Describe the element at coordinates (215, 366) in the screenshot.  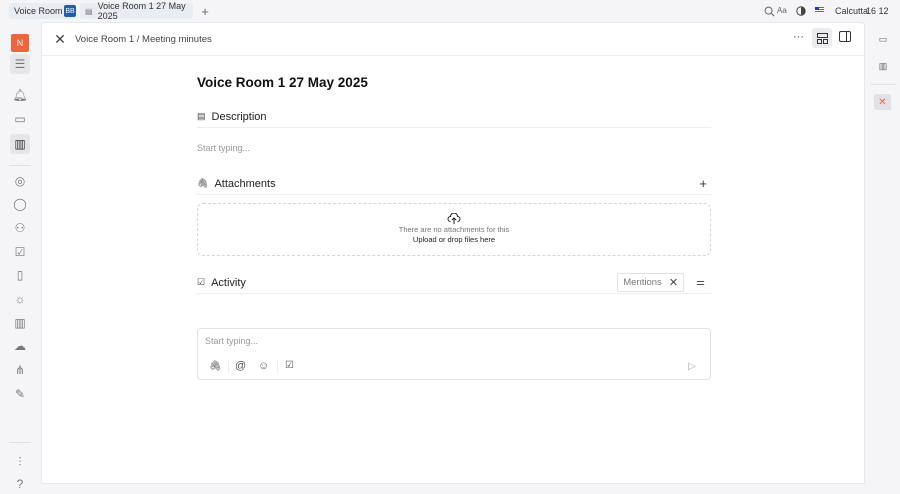
I see `attach-icon: 🖇︎` at that location.